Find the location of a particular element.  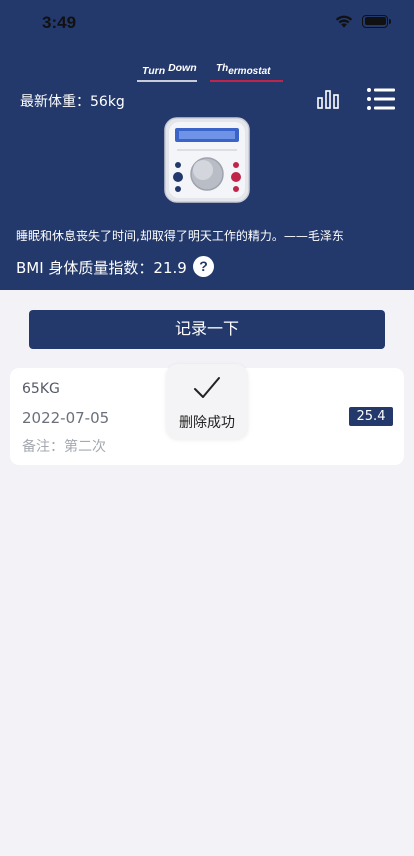

battery-icon is located at coordinates (376, 21).